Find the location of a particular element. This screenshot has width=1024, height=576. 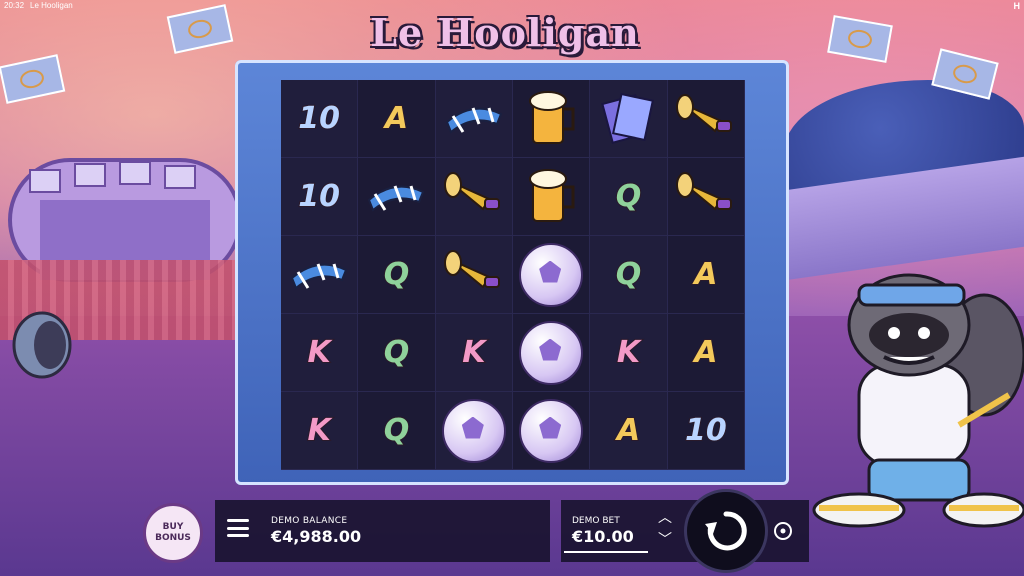

balance-value: €4,988.00 is located at coordinates (316, 536).